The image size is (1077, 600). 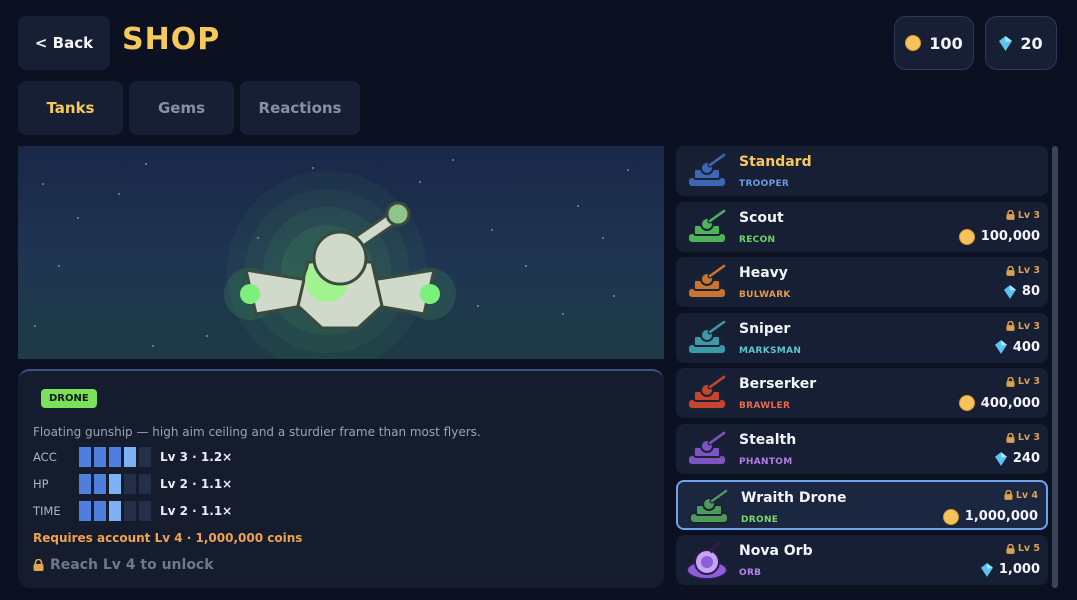 I want to click on tank-price: 100,000, so click(x=999, y=236).